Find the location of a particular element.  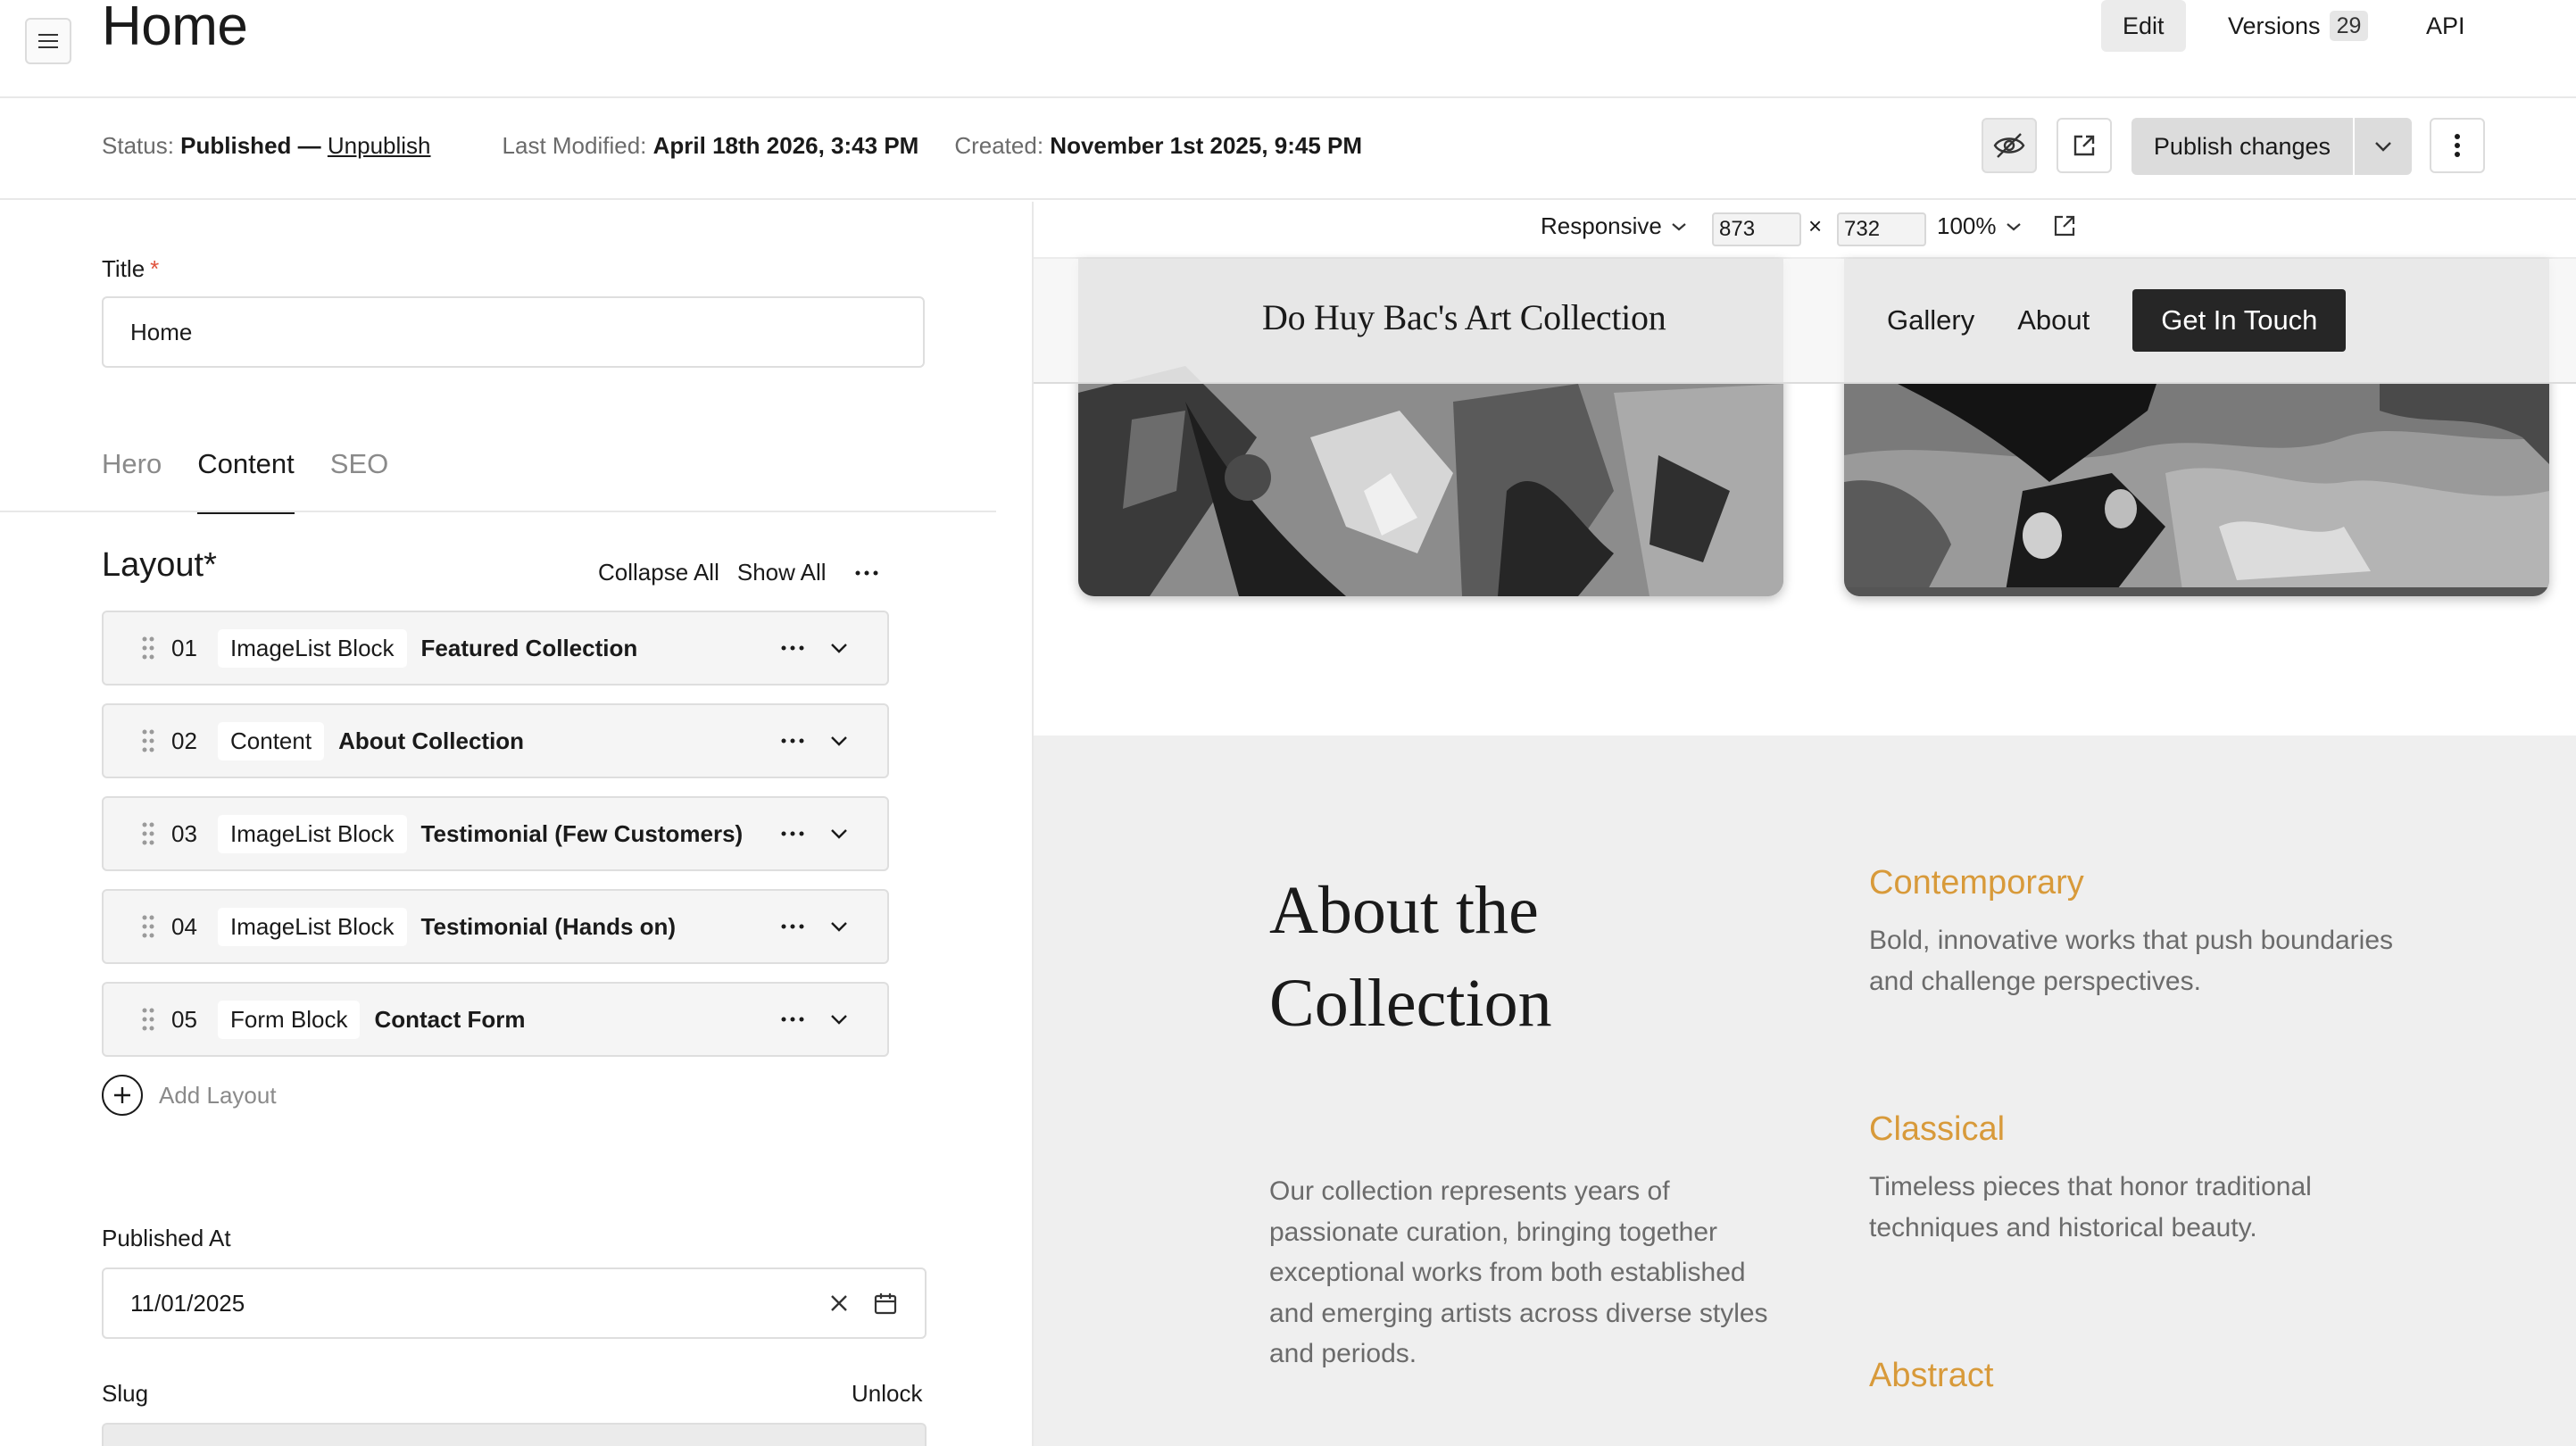

block-number: 05 is located at coordinates (184, 1019).